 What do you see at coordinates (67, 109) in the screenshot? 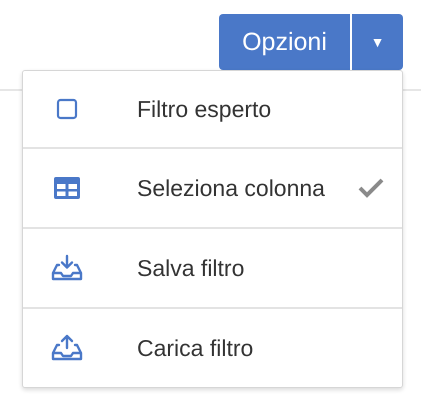
I see `square-icon` at bounding box center [67, 109].